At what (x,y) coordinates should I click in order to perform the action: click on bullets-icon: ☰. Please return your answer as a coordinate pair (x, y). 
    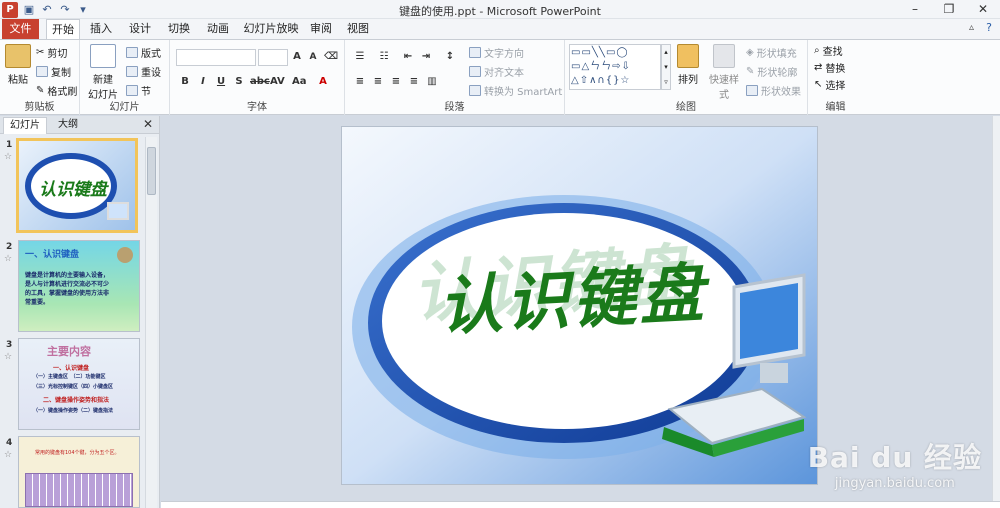
    Looking at the image, I should click on (360, 56).